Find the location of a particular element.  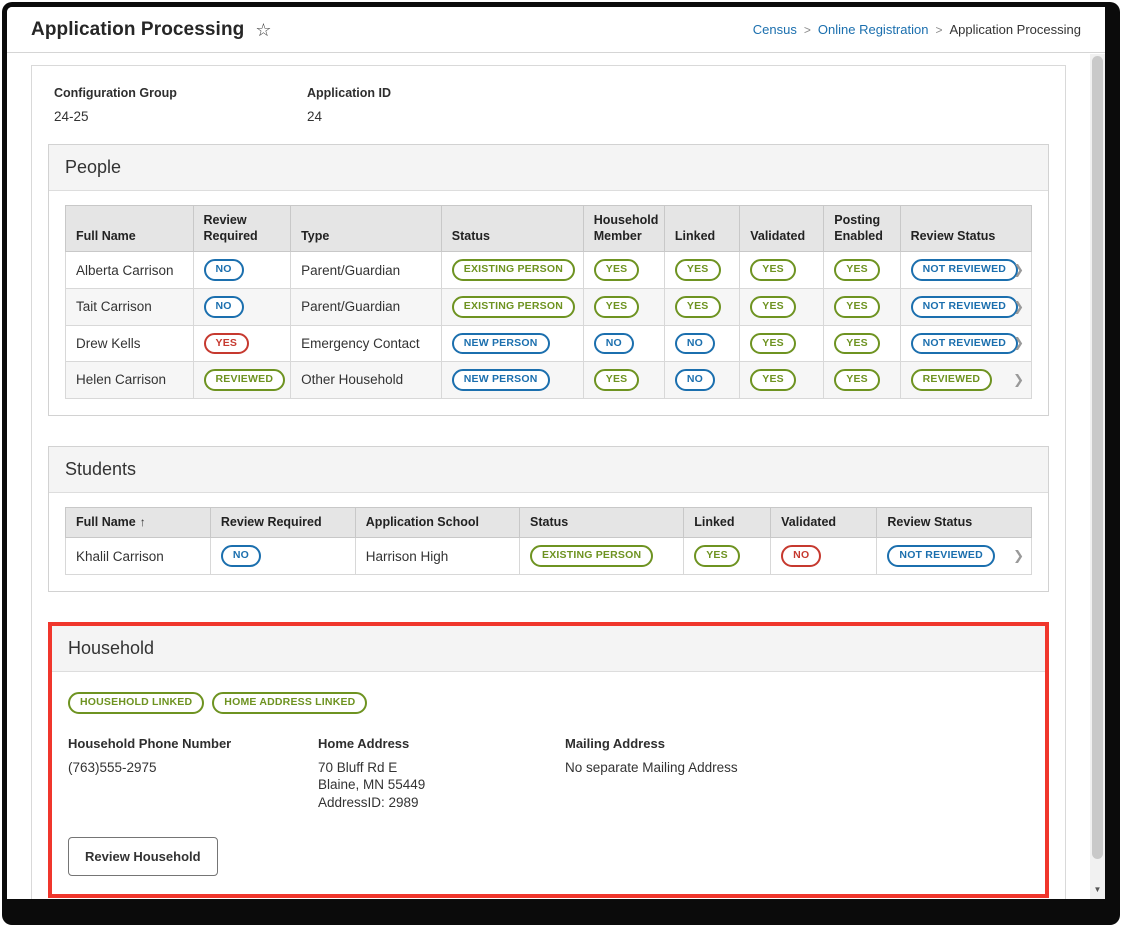

student-name: Khalil Carrison is located at coordinates (138, 556).